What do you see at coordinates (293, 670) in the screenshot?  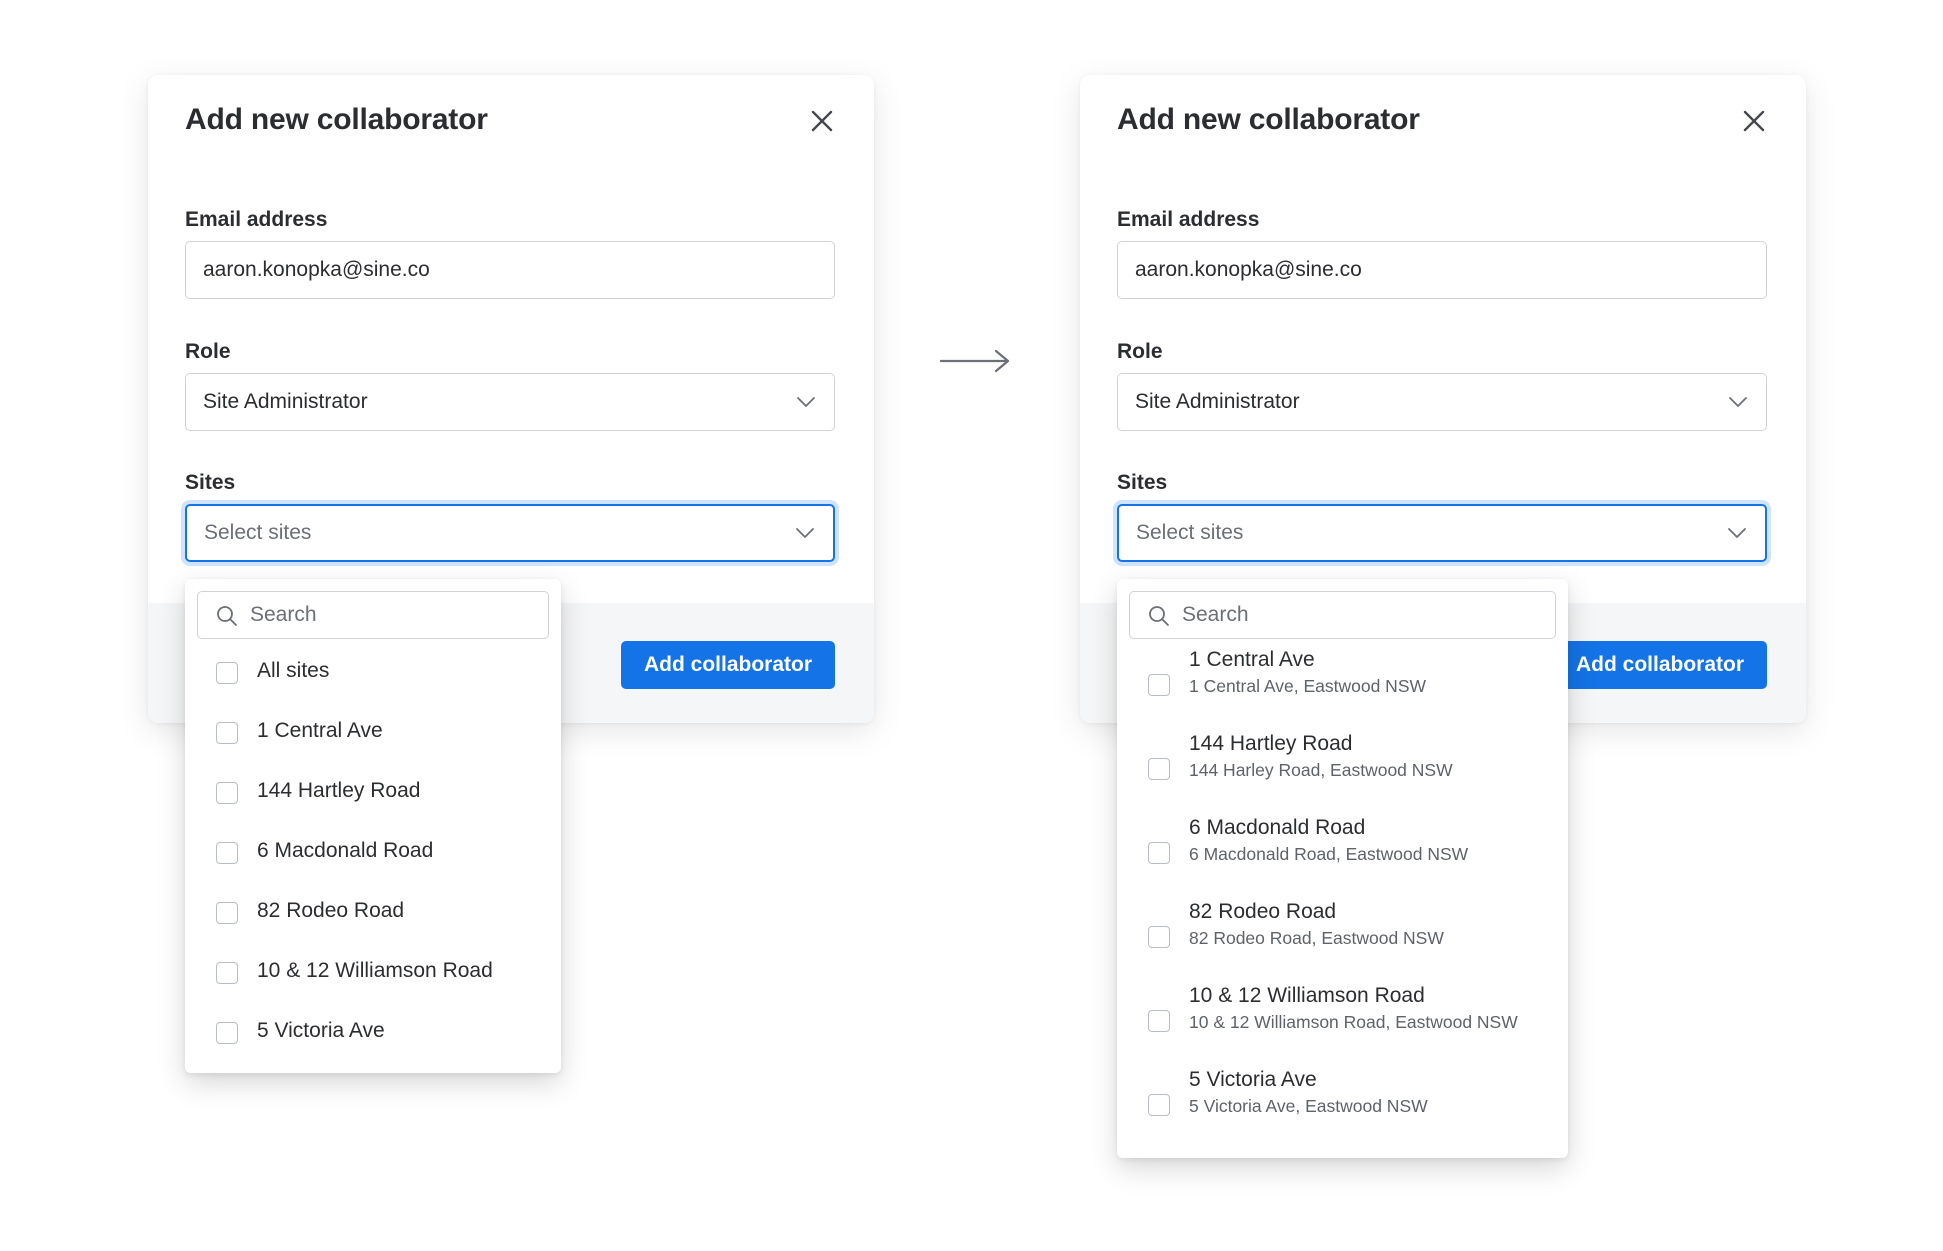 I see `option-label: All sites` at bounding box center [293, 670].